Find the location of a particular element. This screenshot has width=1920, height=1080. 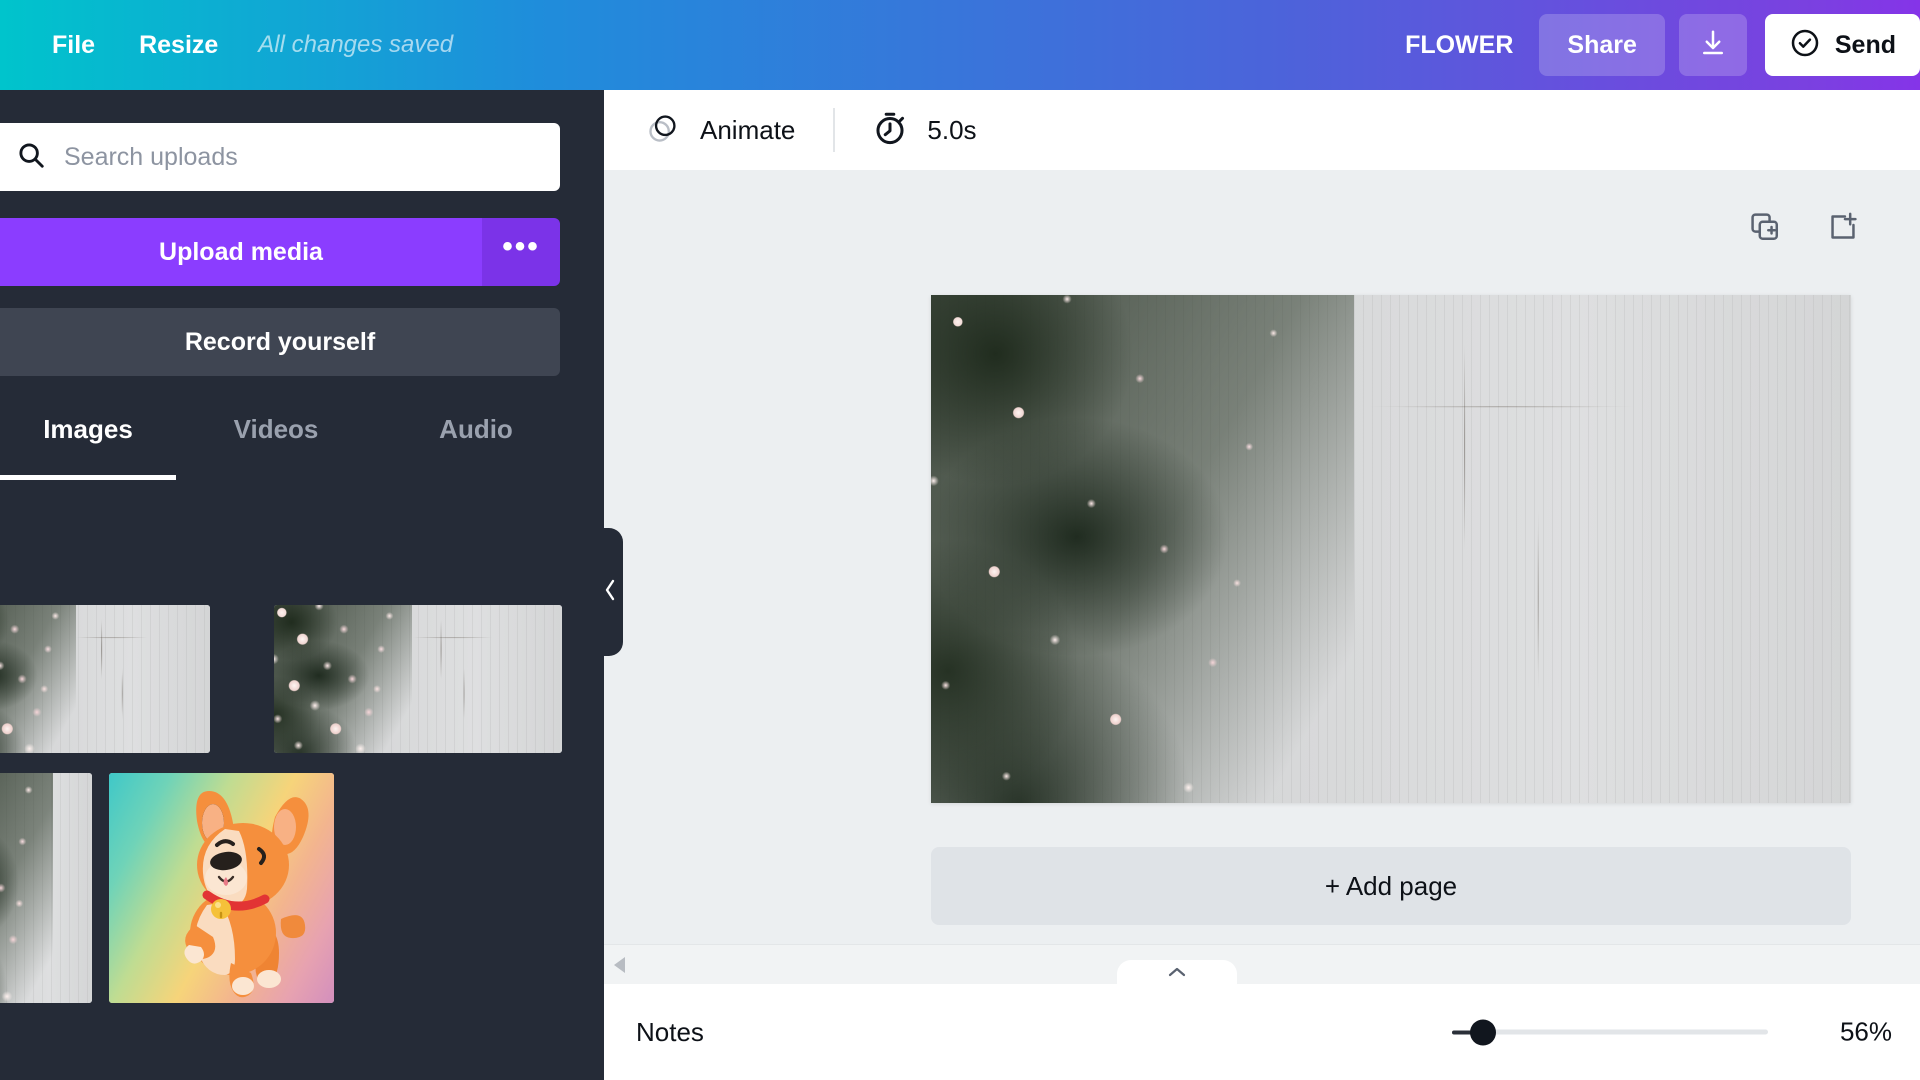

page-duration-button: 5.0s is located at coordinates (923, 130).